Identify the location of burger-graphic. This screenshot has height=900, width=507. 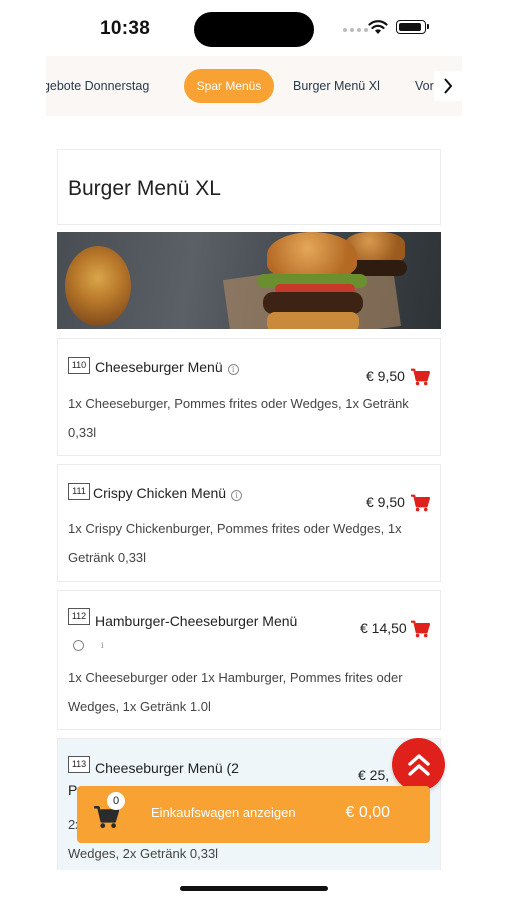
(312, 255).